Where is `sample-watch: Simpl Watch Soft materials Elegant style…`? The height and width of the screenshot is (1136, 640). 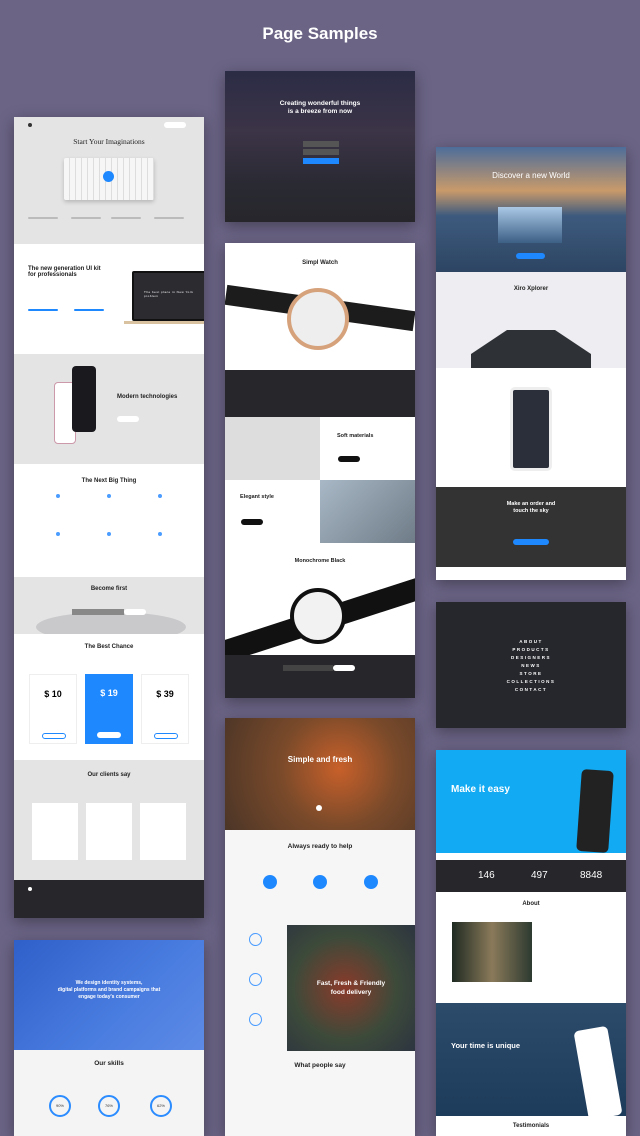
sample-watch: Simpl Watch Soft materials Elegant style… is located at coordinates (320, 470).